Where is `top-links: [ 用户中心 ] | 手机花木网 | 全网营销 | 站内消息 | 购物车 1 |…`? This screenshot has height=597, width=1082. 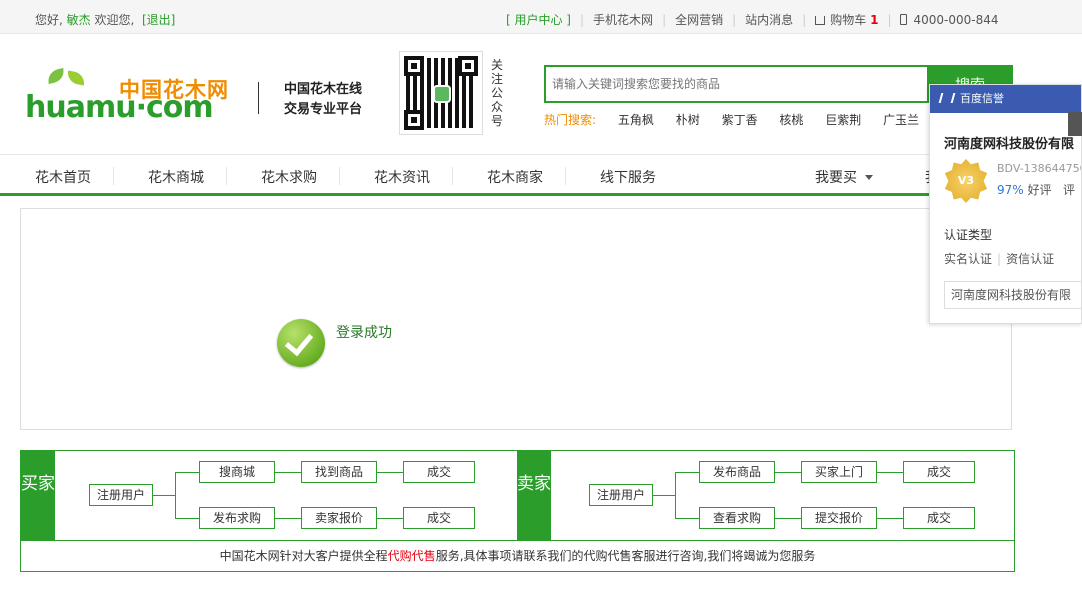
top-links: [ 用户中心 ] | 手机花木网 | 全网营销 | 站内消息 | 购物车 1 |… is located at coordinates (752, 19).